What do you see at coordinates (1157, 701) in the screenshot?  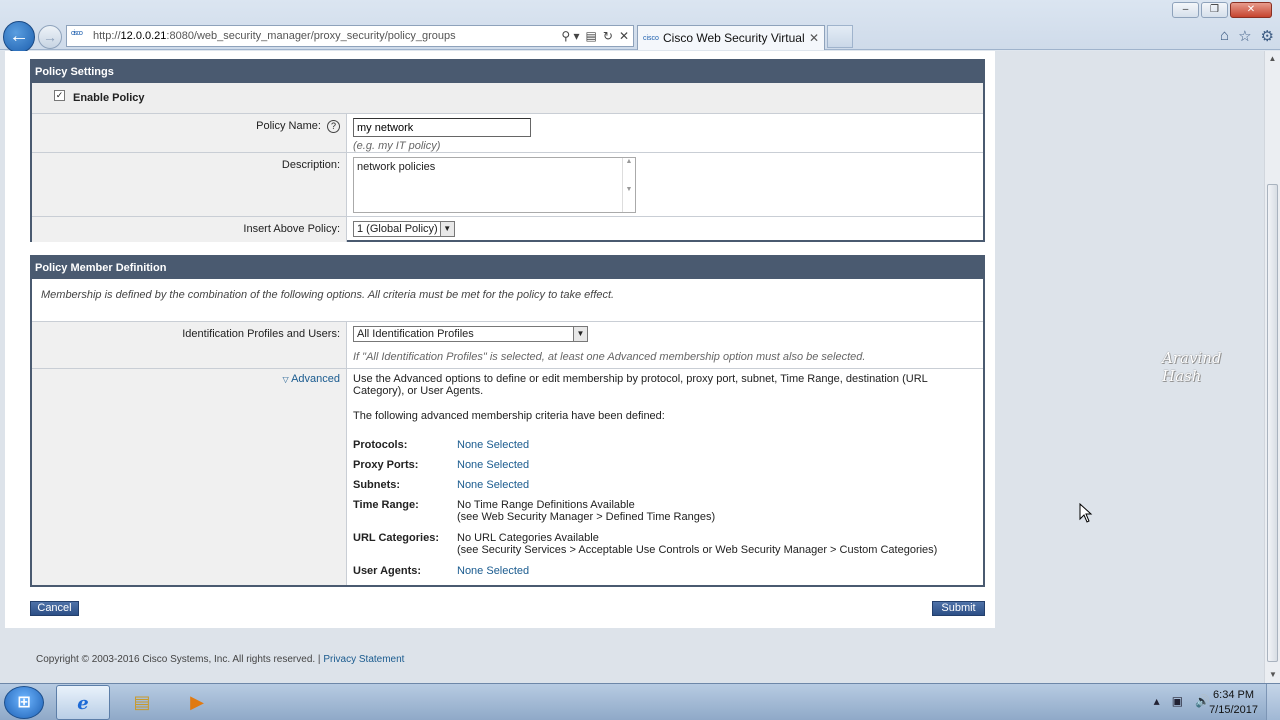 I see `show-hidden-icons: ▴` at bounding box center [1157, 701].